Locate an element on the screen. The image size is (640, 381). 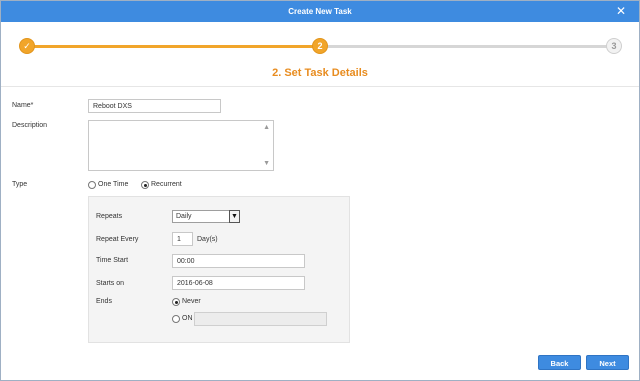
close-icon: ✕ is located at coordinates (621, 11).